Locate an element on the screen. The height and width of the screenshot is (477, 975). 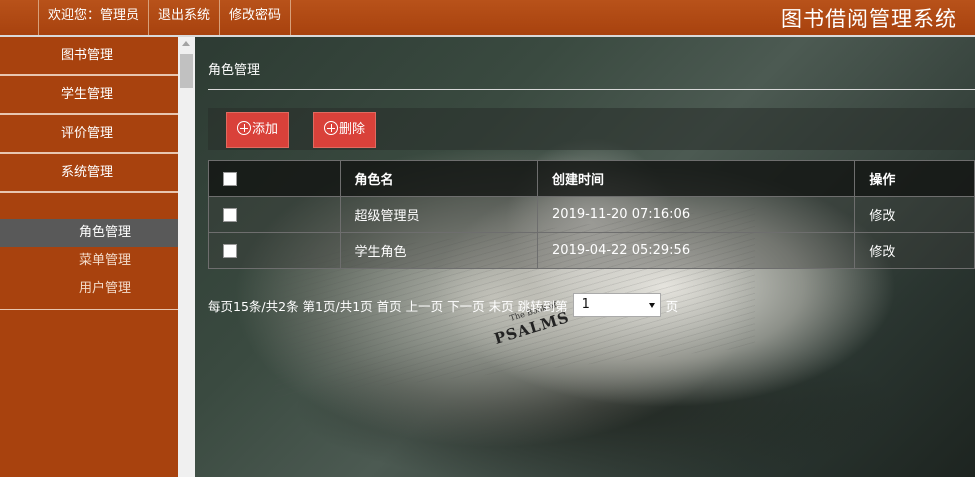
jump-label: 跳转到第 is located at coordinates (542, 306).